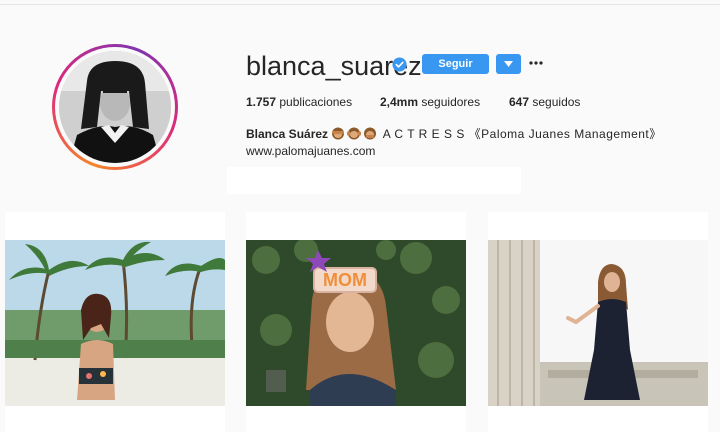 This screenshot has width=720, height=432. I want to click on followers-stat: 2,4mm seguidores, so click(430, 102).